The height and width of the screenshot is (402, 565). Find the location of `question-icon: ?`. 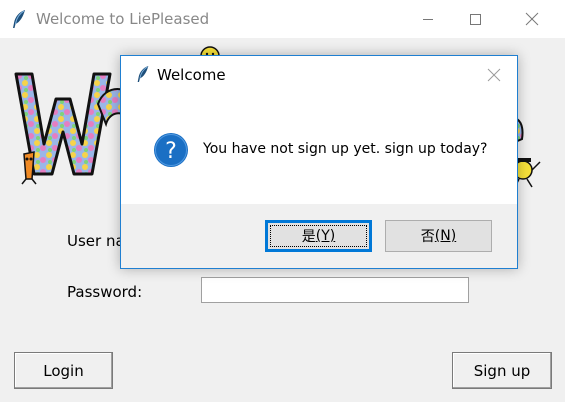

question-icon: ? is located at coordinates (171, 150).